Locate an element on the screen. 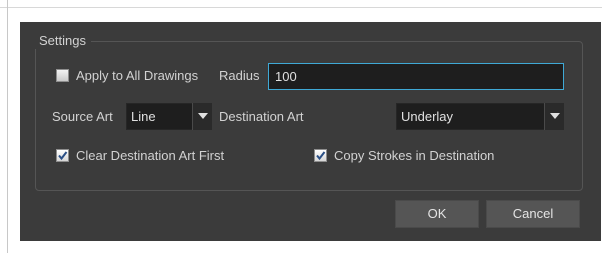 Image resolution: width=602 pixels, height=253 pixels. source-art-value: Line is located at coordinates (143, 116).